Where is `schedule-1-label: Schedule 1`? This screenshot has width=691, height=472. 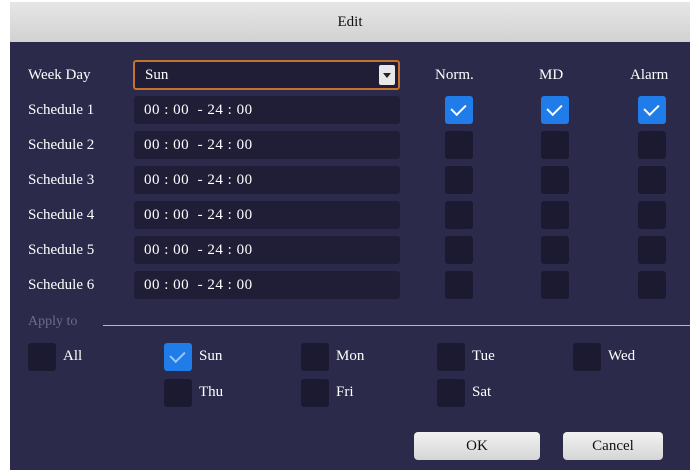 schedule-1-label: Schedule 1 is located at coordinates (61, 110).